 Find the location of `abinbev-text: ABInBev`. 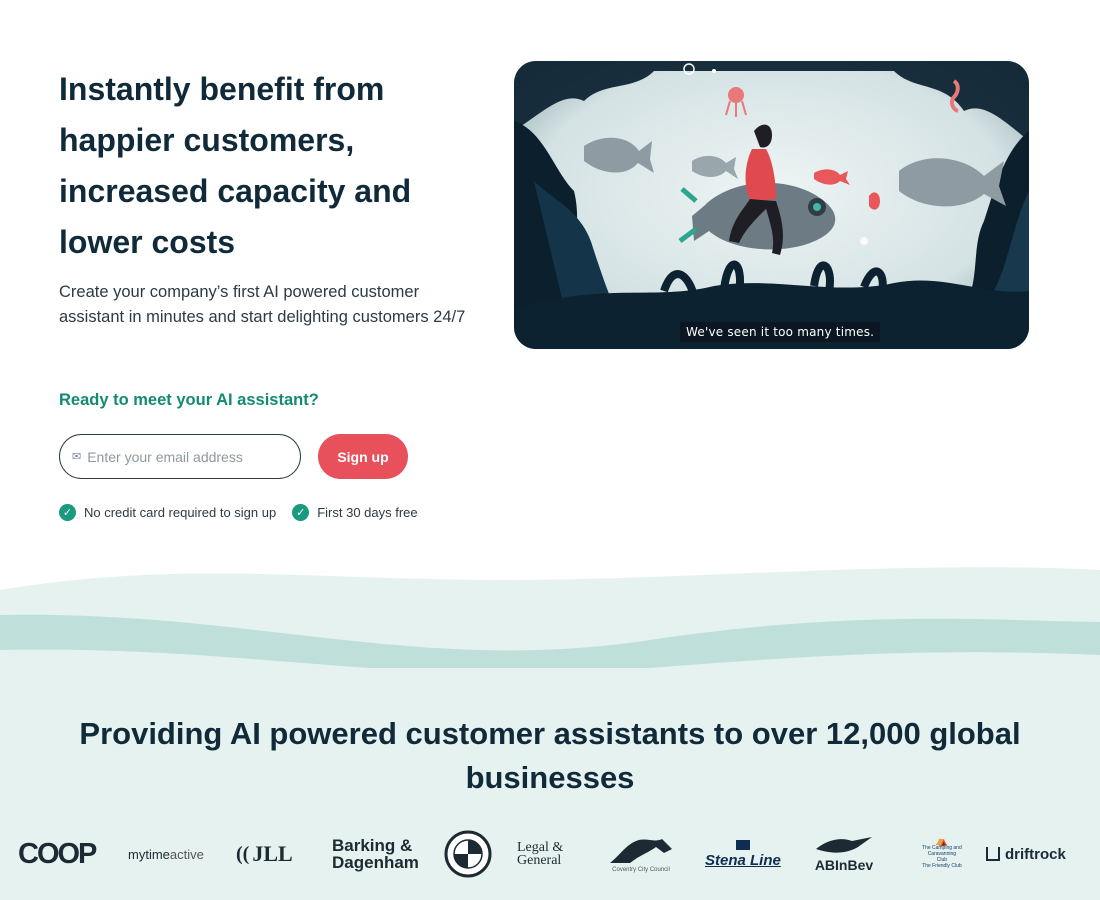

abinbev-text: ABInBev is located at coordinates (844, 865).